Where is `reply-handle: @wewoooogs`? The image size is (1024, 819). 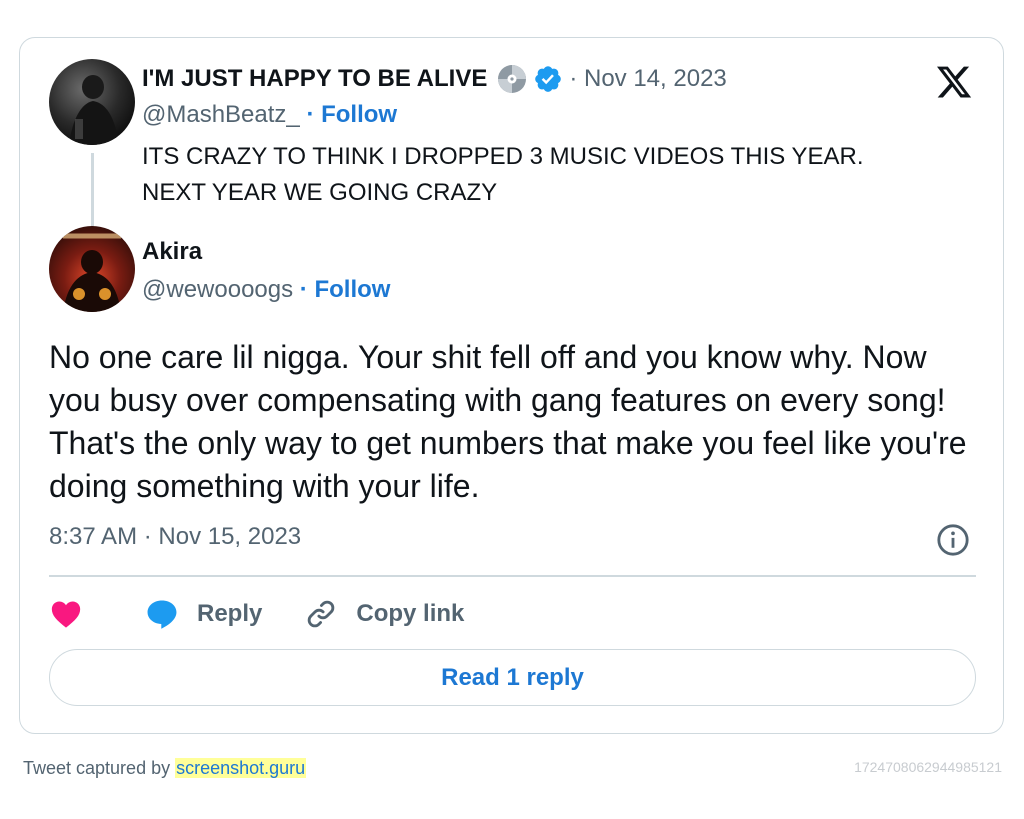
reply-handle: @wewoooogs is located at coordinates (217, 289).